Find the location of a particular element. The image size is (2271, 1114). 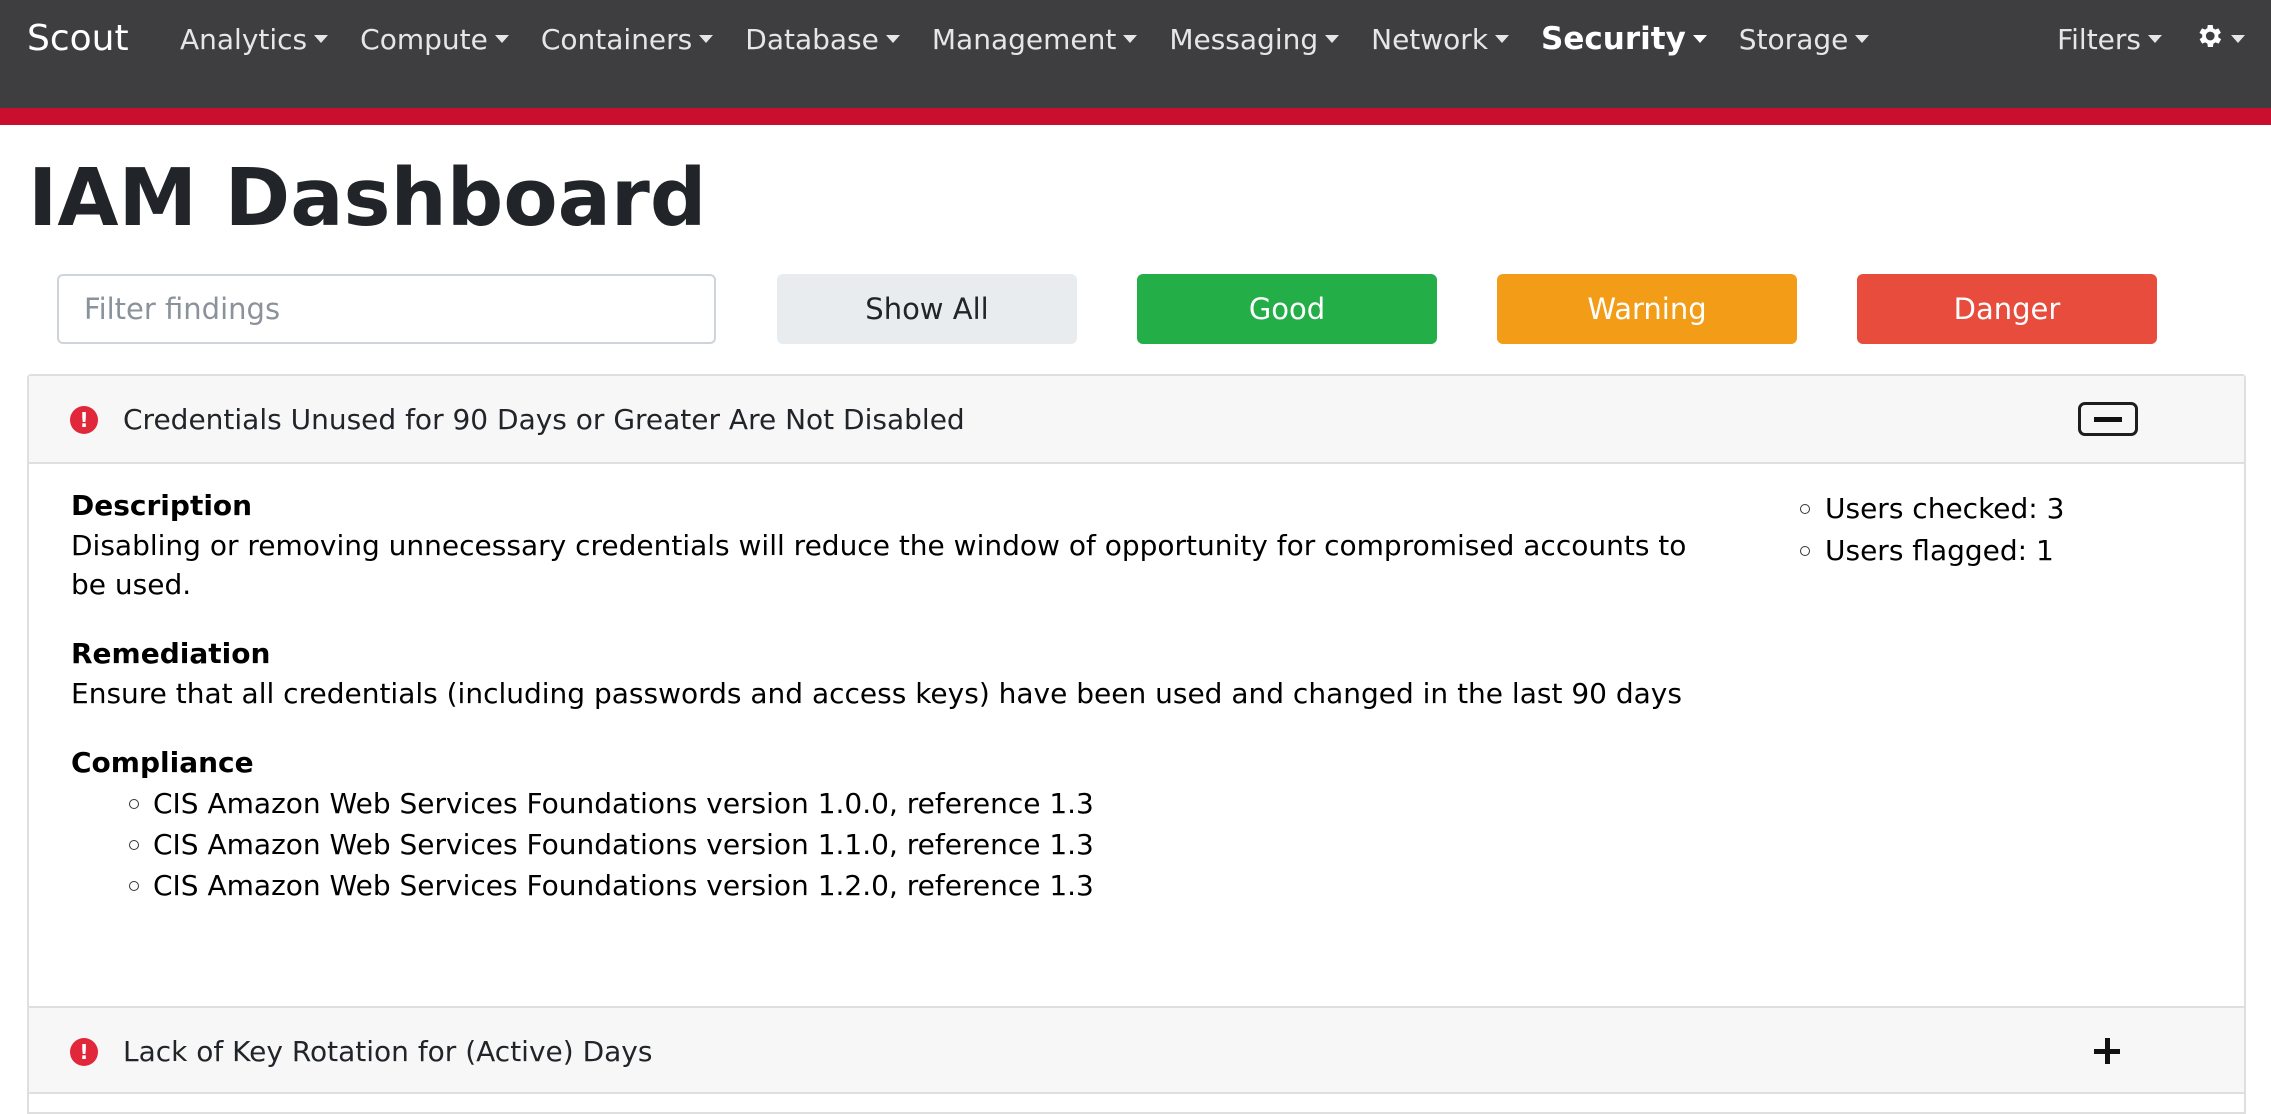

nav-menu-label: Security is located at coordinates (1613, 39).